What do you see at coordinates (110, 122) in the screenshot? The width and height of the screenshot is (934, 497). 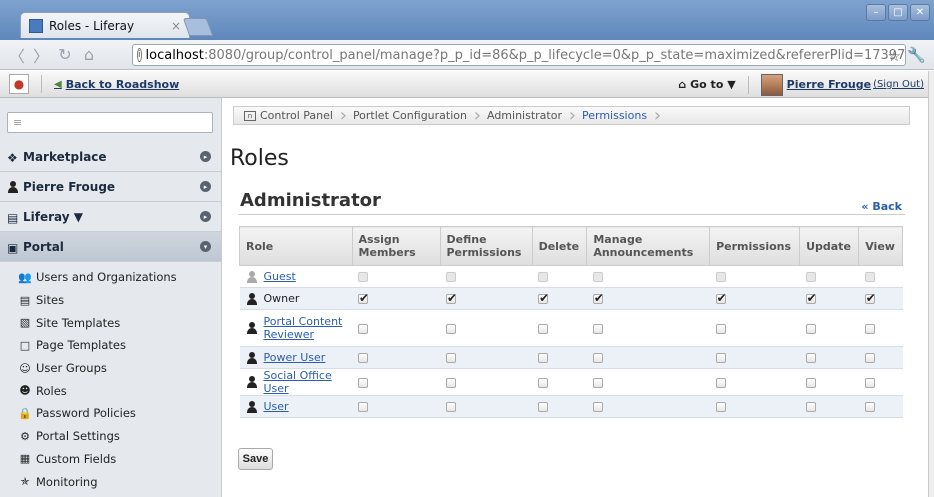 I see `search-input: ≡` at bounding box center [110, 122].